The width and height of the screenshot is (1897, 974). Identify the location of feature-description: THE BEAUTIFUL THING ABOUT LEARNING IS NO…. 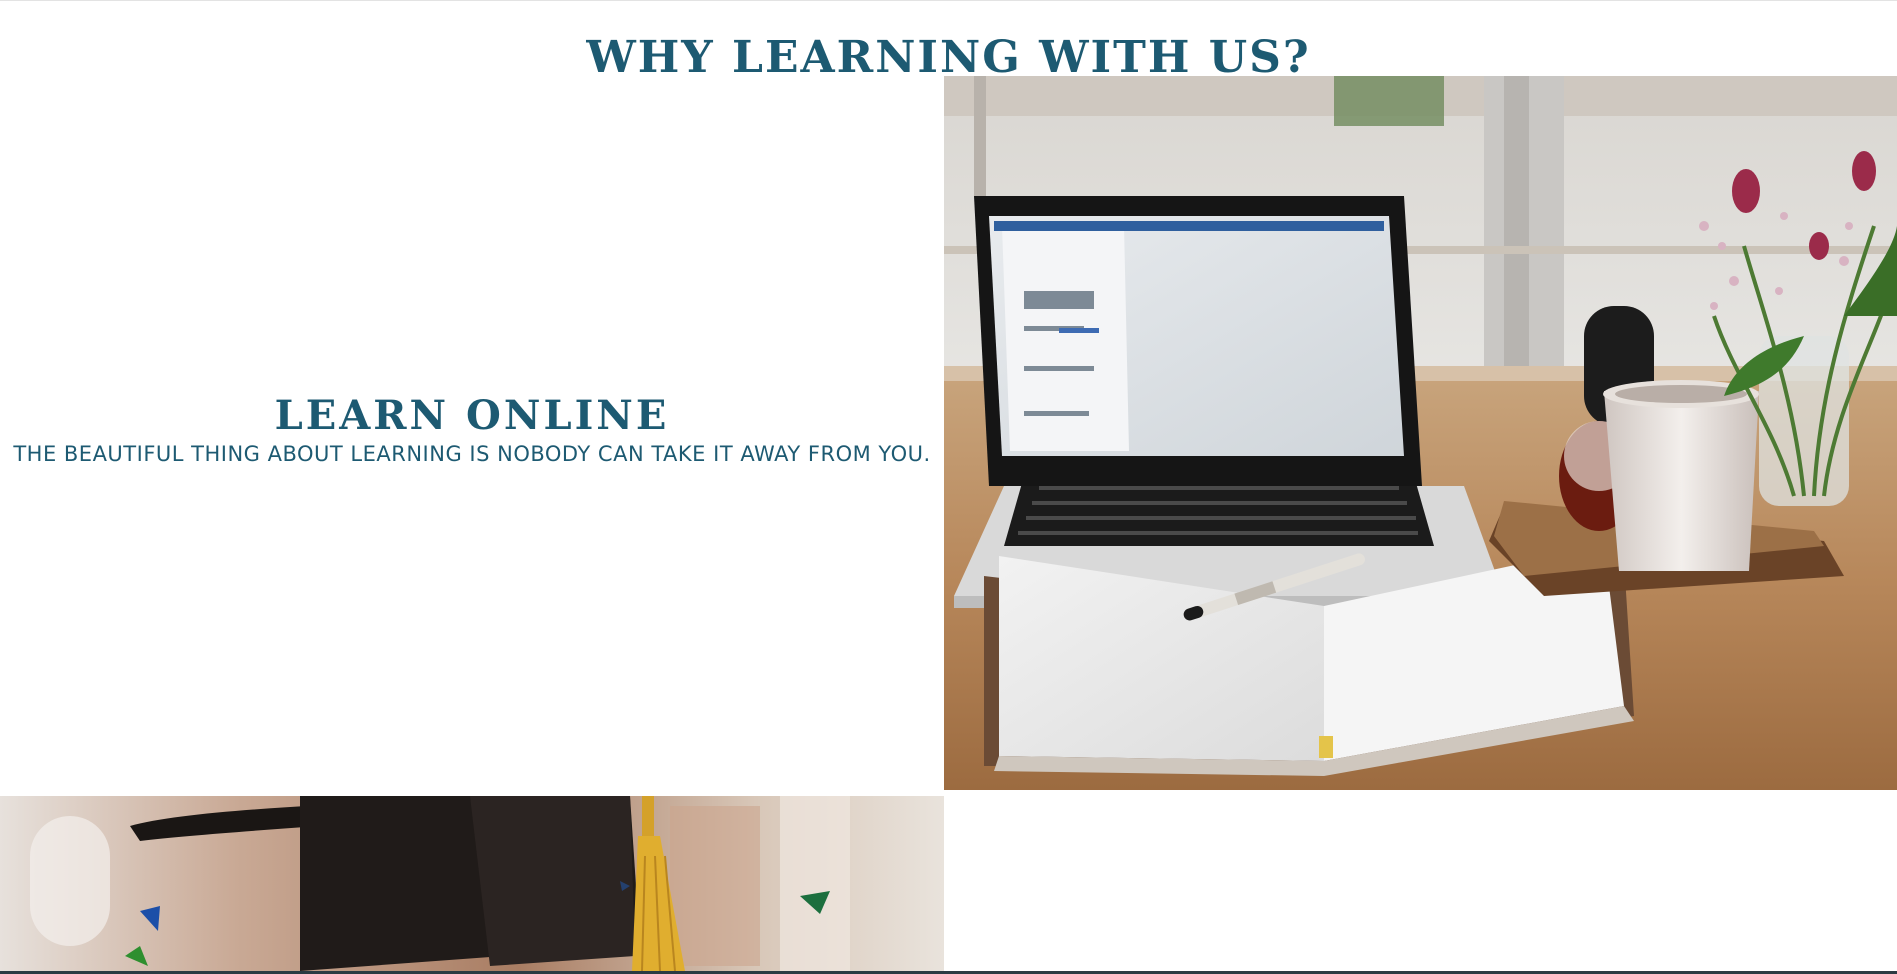
(472, 454).